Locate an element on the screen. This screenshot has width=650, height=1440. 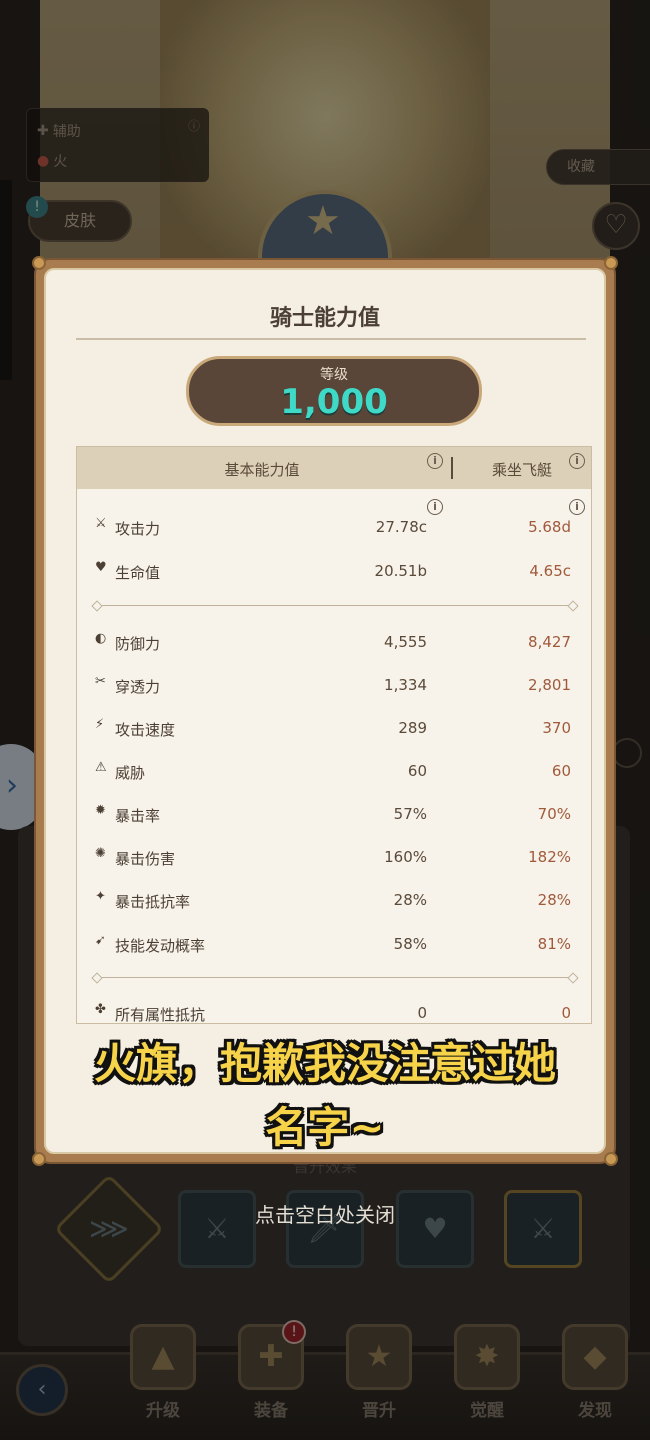
stat-row: ✤ 所有属性抵抗 0 0 is located at coordinates (335, 1014).